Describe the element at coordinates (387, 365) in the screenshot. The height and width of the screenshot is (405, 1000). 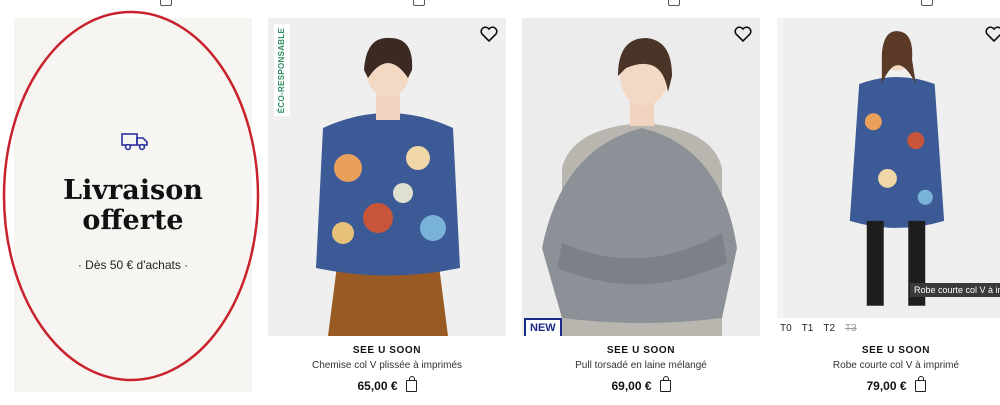
I see `product-name: Chemise col V plissée à imprimés` at that location.